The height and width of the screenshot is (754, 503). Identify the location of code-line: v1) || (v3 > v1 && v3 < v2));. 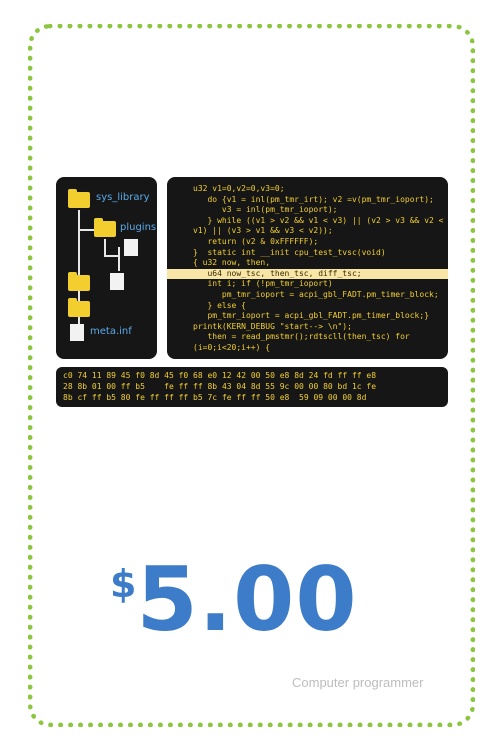
(263, 231).